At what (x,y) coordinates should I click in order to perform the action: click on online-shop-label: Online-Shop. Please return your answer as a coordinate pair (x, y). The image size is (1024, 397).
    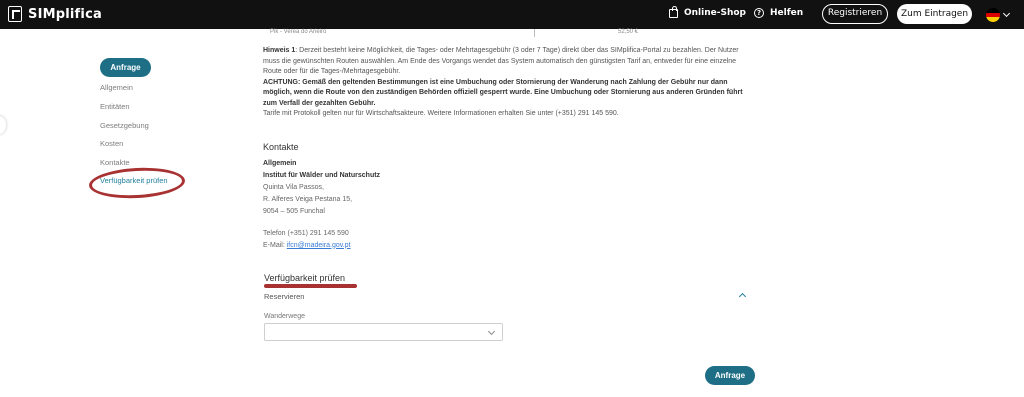
    Looking at the image, I should click on (715, 13).